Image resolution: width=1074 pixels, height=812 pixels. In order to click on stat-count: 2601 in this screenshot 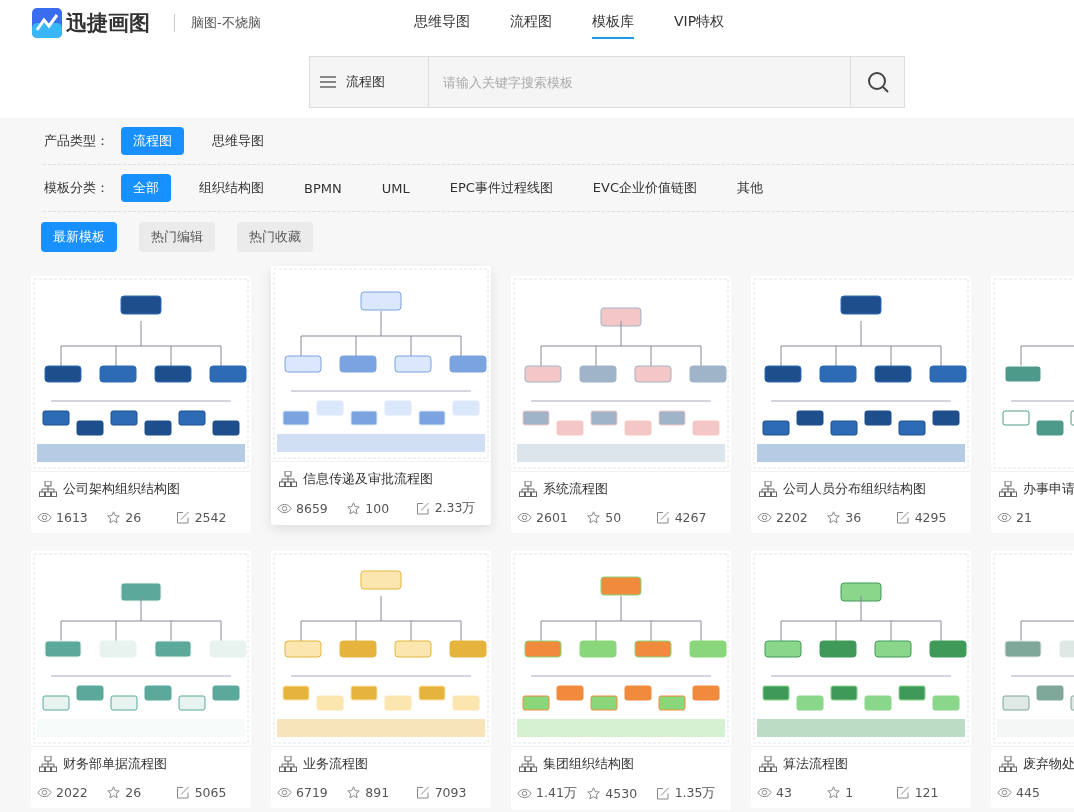, I will do `click(552, 517)`.